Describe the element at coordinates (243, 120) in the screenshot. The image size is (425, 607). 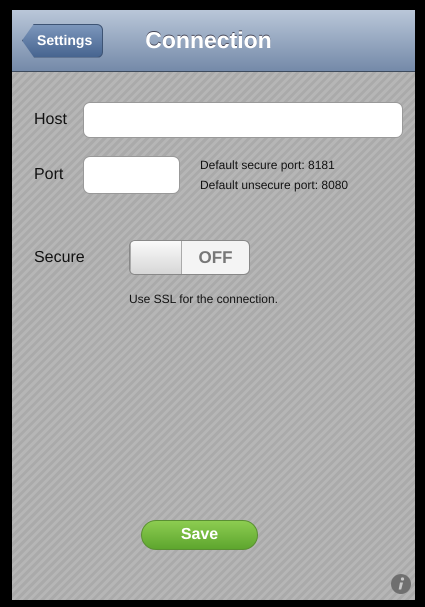
I see `host-input-field` at that location.